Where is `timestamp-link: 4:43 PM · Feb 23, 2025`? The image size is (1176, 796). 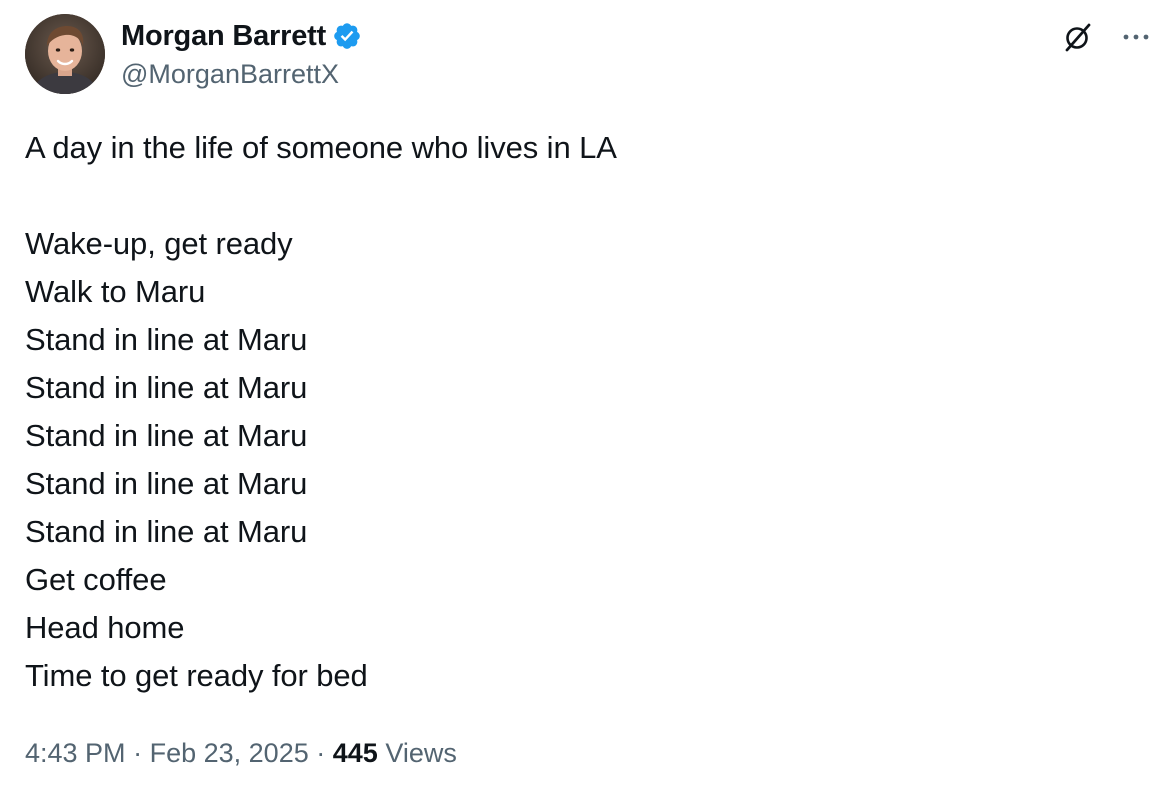
timestamp-link: 4:43 PM · Feb 23, 2025 is located at coordinates (167, 753).